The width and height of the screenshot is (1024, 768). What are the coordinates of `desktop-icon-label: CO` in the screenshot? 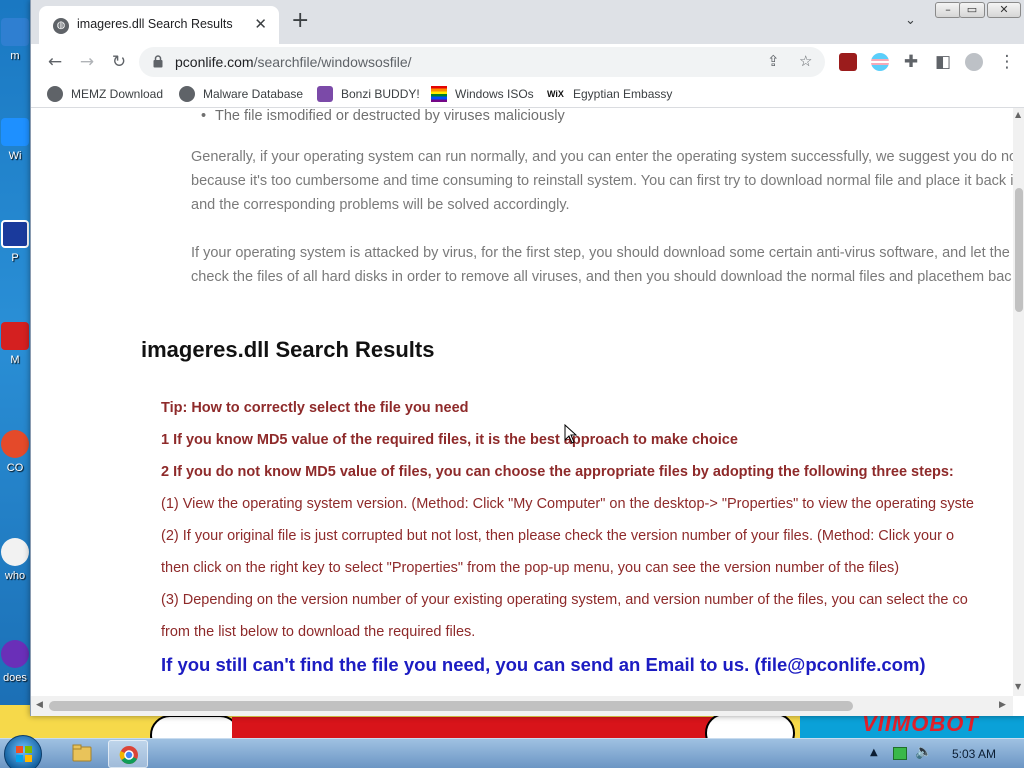 It's located at (15, 468).